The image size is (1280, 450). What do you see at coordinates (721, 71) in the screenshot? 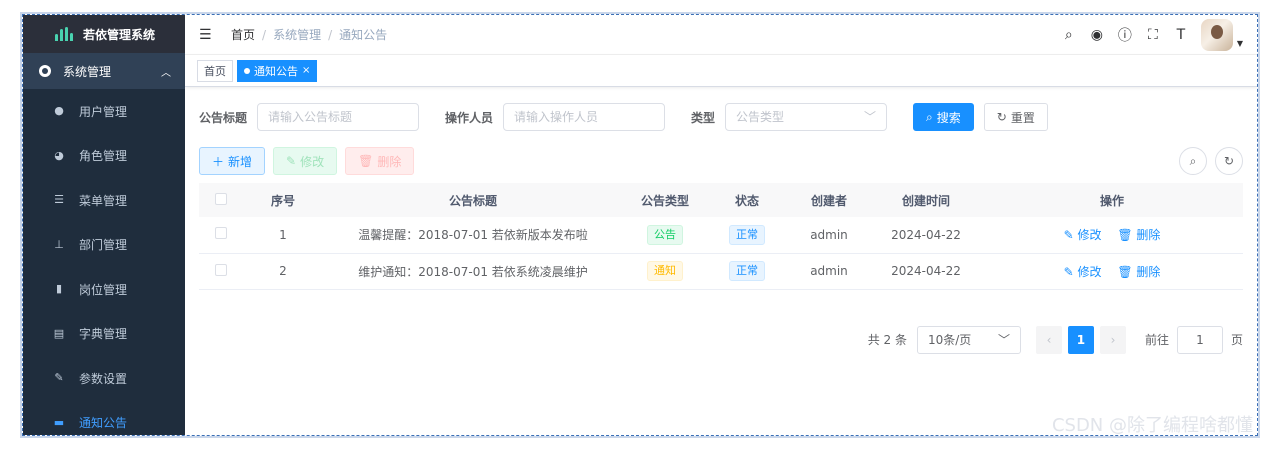
I see `tags-view: 首页 通知公告 ×` at bounding box center [721, 71].